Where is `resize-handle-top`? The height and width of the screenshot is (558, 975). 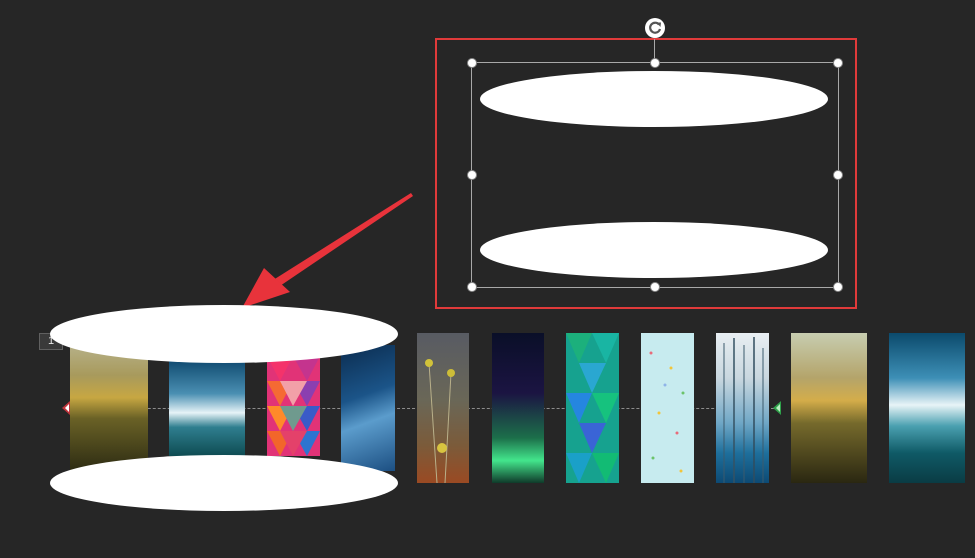
resize-handle-top is located at coordinates (655, 63).